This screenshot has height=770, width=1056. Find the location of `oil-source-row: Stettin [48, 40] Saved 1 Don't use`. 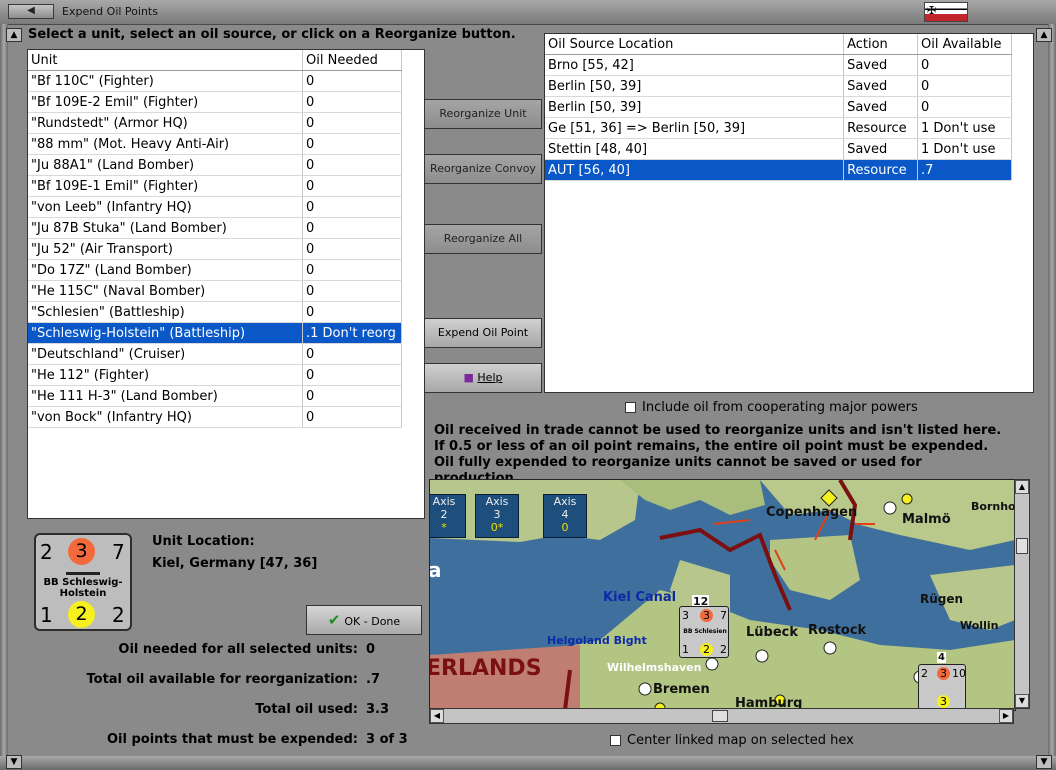

oil-source-row: Stettin [48, 40] Saved 1 Don't use is located at coordinates (778, 149).